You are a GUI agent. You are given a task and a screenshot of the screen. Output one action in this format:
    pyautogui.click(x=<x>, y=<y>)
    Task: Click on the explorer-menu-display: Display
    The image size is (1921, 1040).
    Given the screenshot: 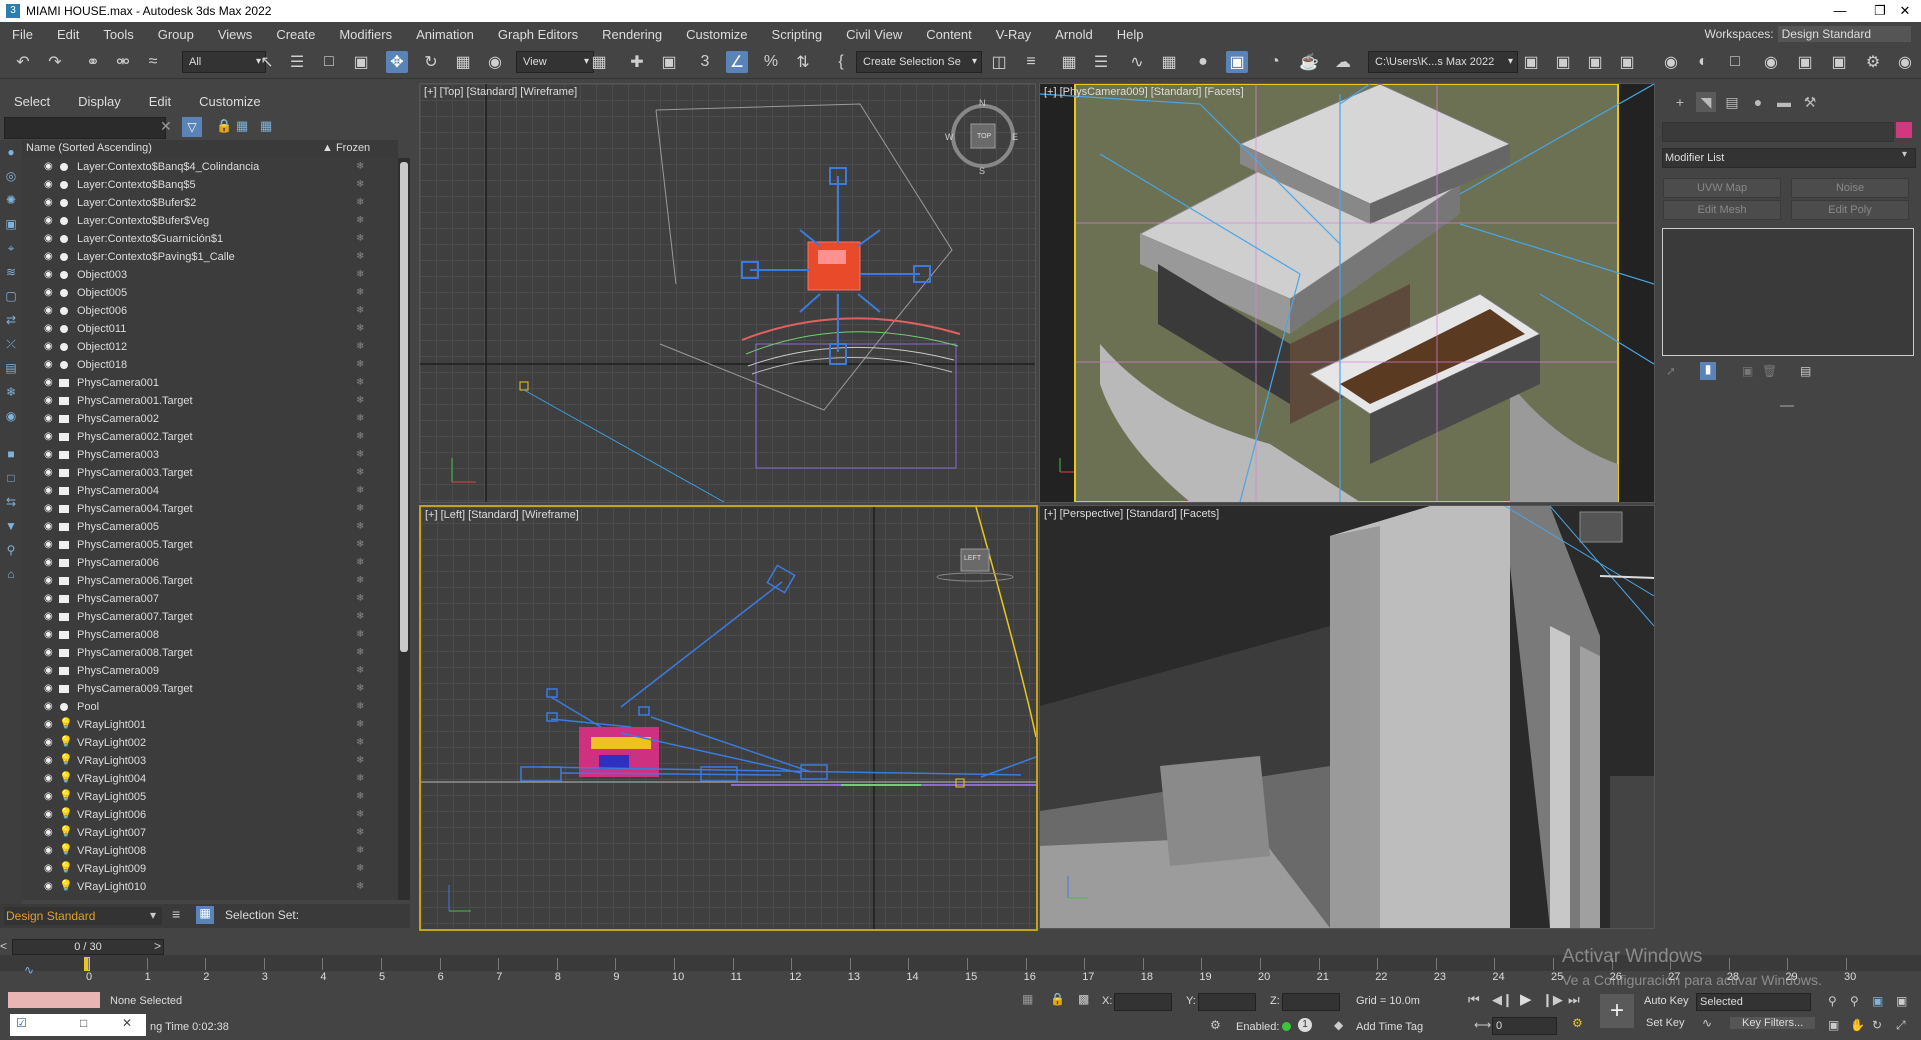 What is the action you would take?
    pyautogui.click(x=99, y=101)
    